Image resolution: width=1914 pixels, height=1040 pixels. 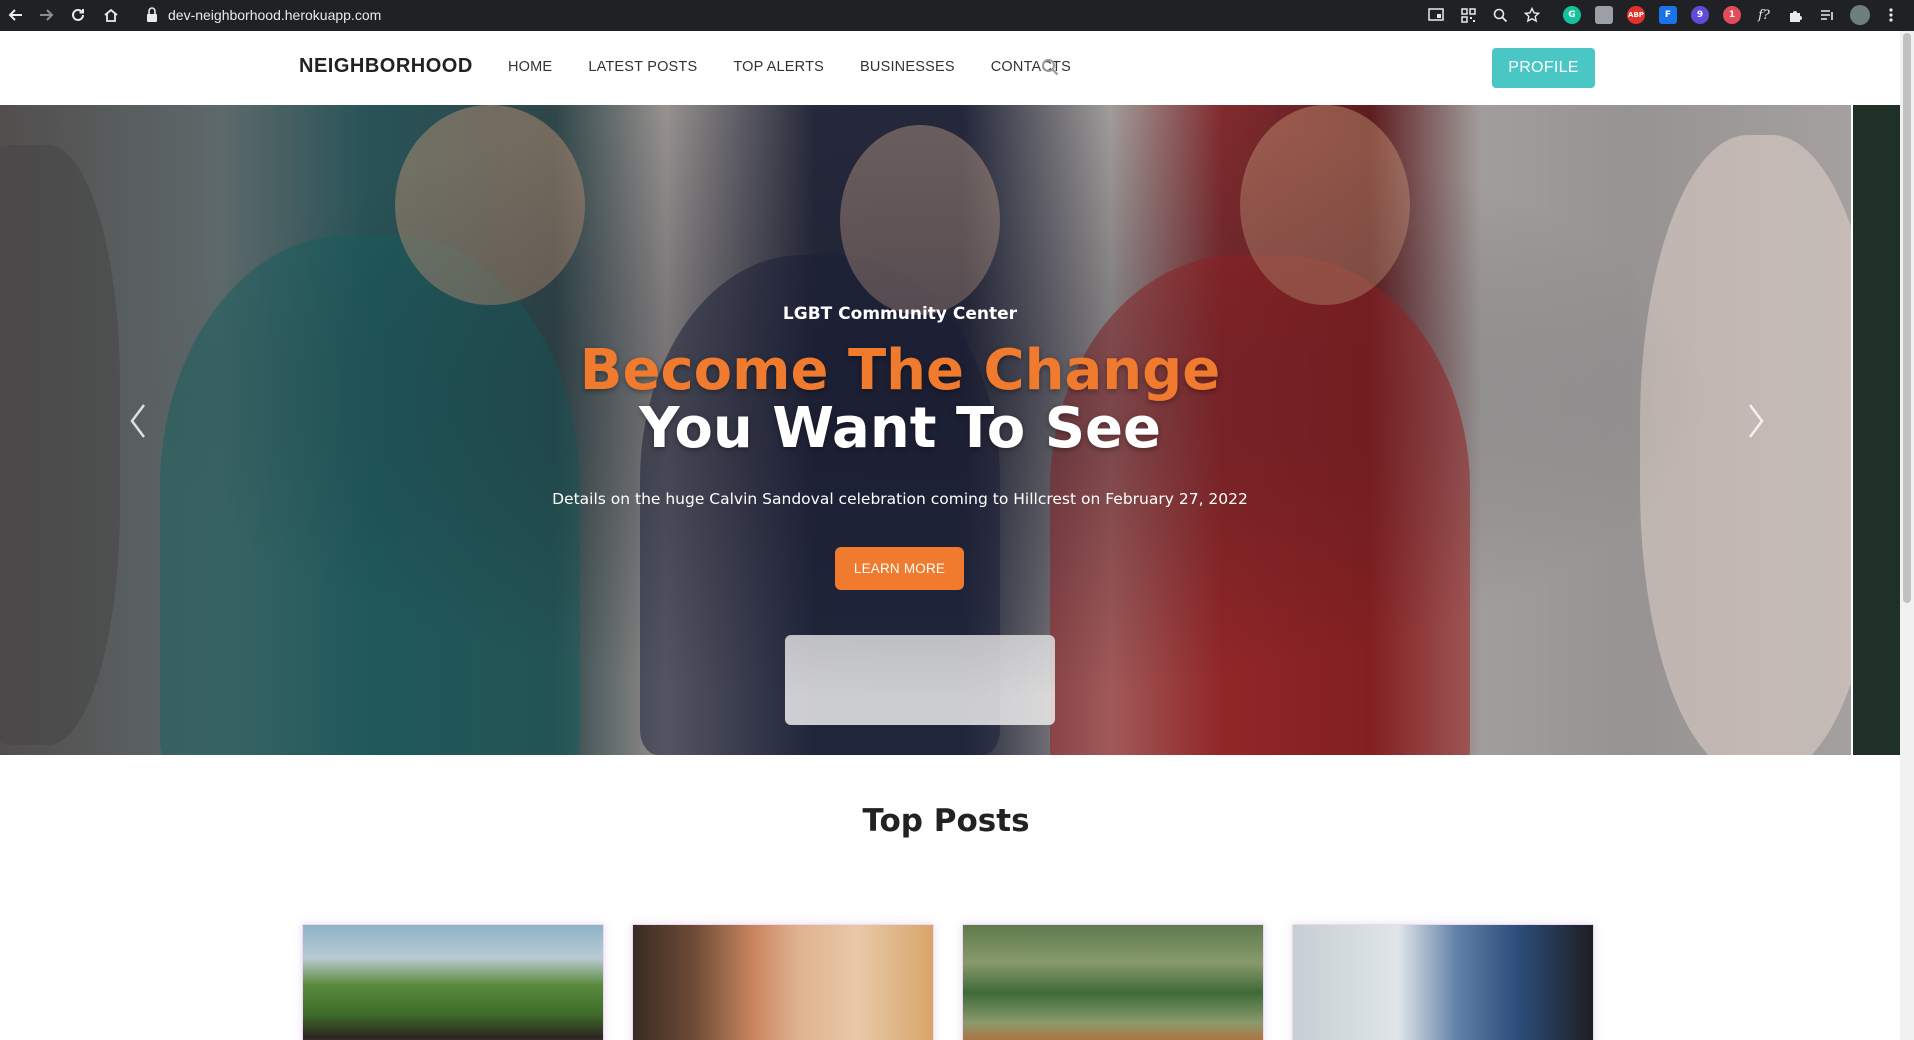 I want to click on post-image-handshake, so click(x=1443, y=982).